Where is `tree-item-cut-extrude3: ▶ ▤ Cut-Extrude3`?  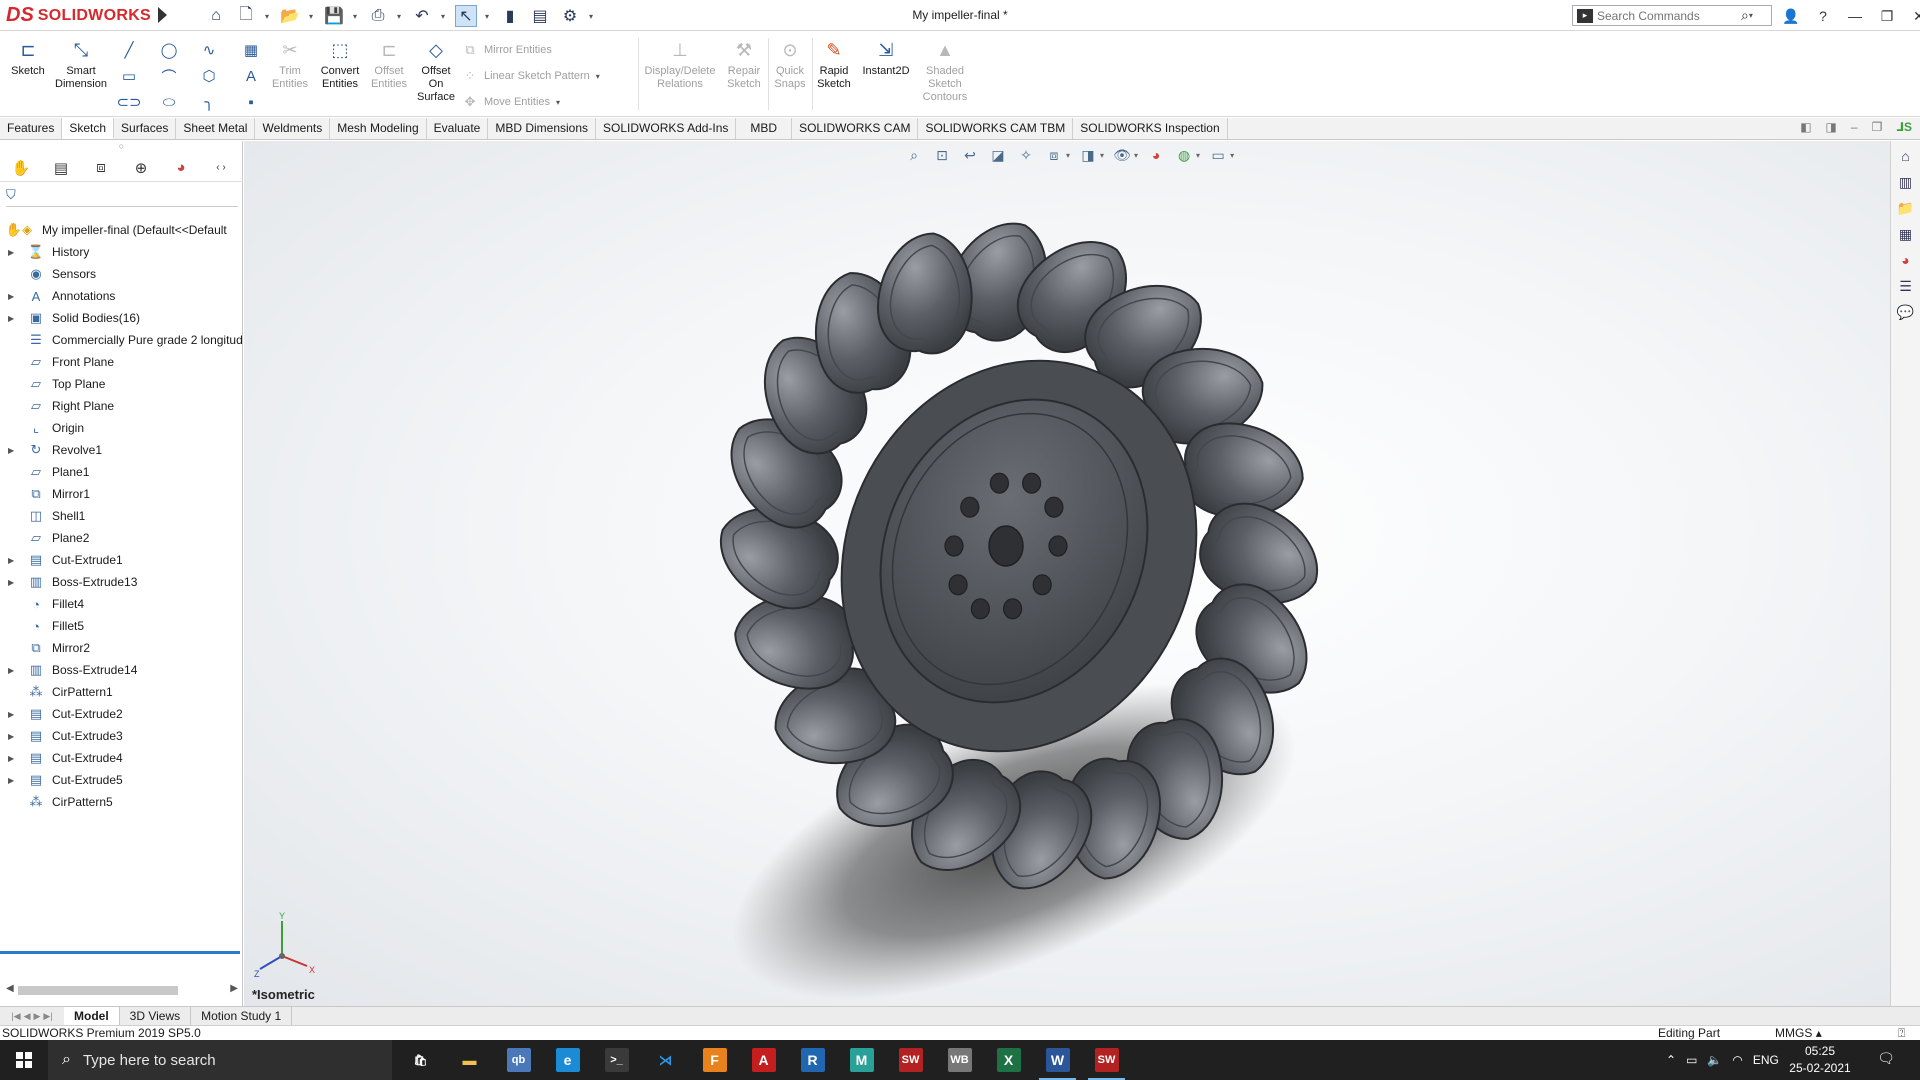
tree-item-cut-extrude3: ▶ ▤ Cut-Extrude3 is located at coordinates (121, 736).